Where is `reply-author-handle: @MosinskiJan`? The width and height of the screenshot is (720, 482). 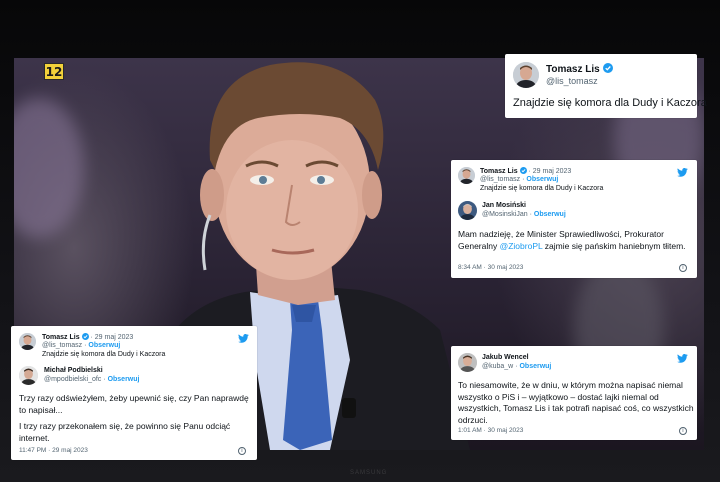 reply-author-handle: @MosinskiJan is located at coordinates (505, 214).